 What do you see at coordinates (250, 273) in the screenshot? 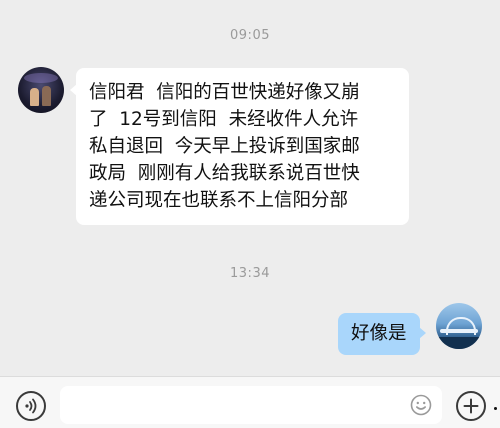
I see `timestamp: 13:34` at bounding box center [250, 273].